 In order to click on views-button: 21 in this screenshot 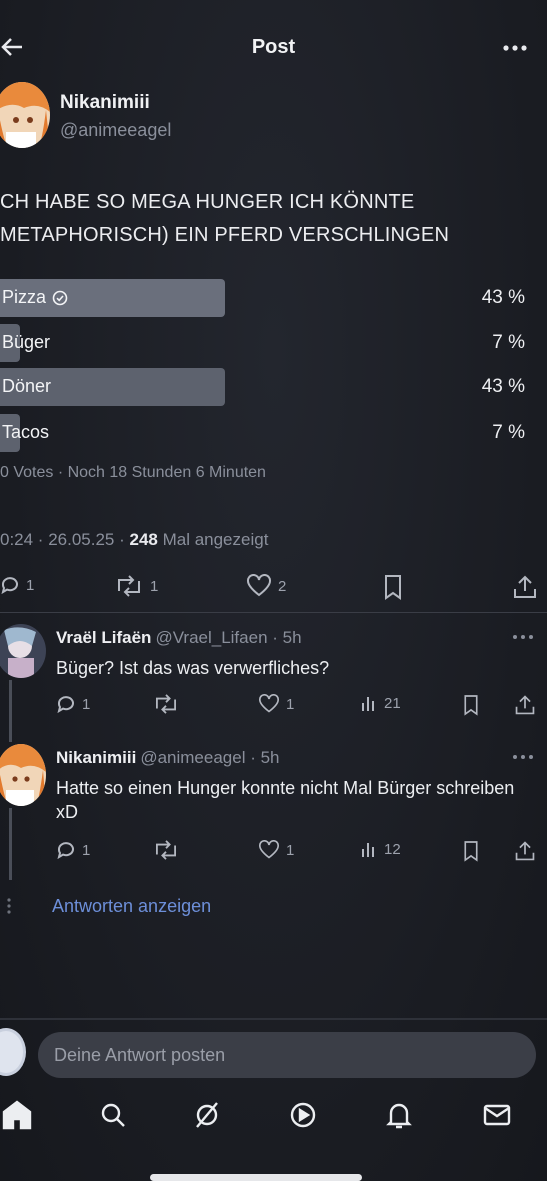, I will do `click(380, 703)`.